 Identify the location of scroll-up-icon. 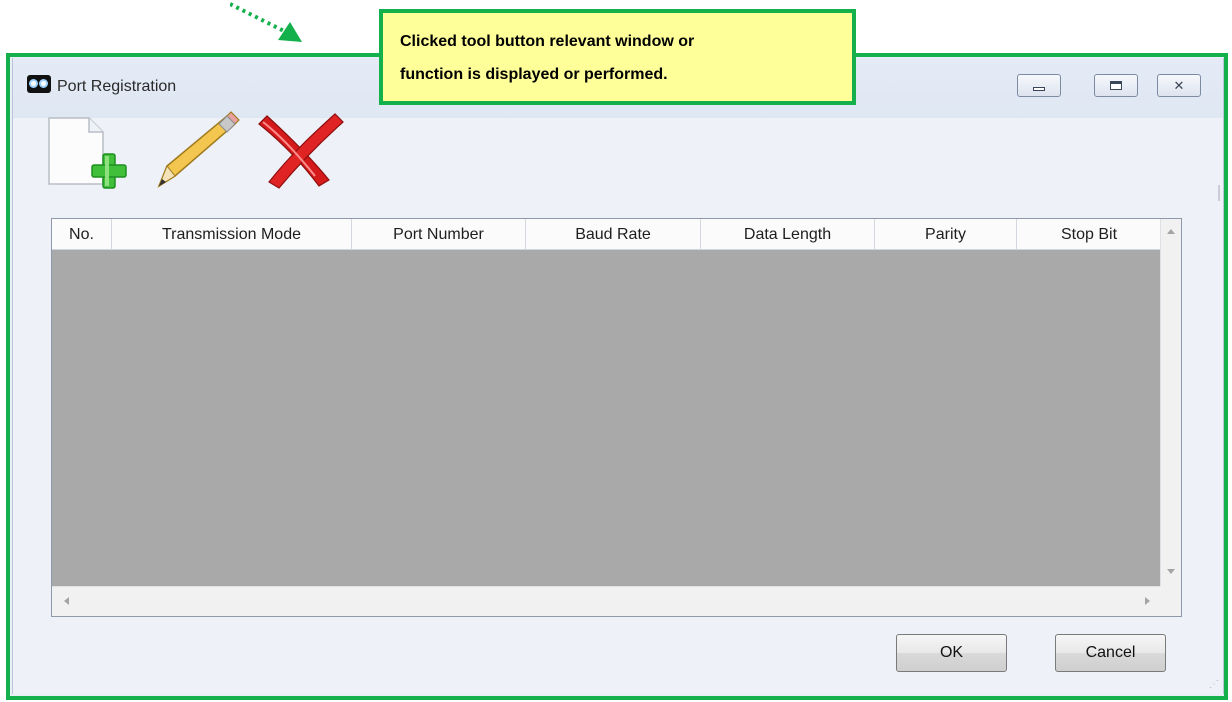
(1171, 231).